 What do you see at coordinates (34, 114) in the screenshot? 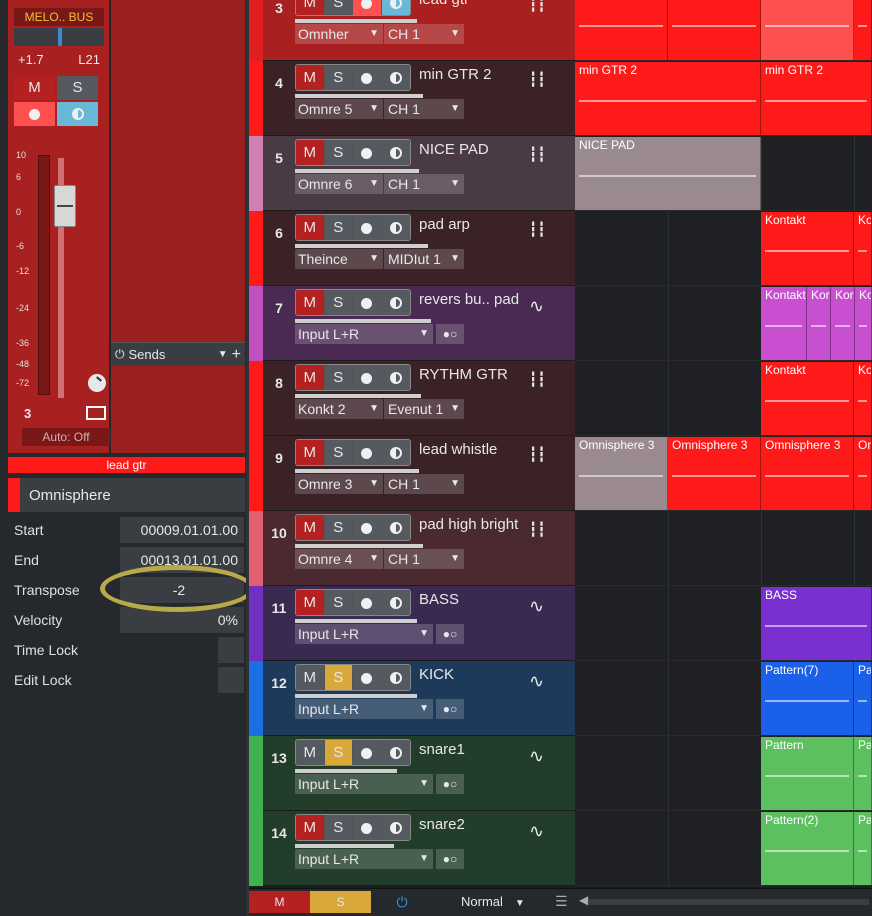
I see `record-button` at bounding box center [34, 114].